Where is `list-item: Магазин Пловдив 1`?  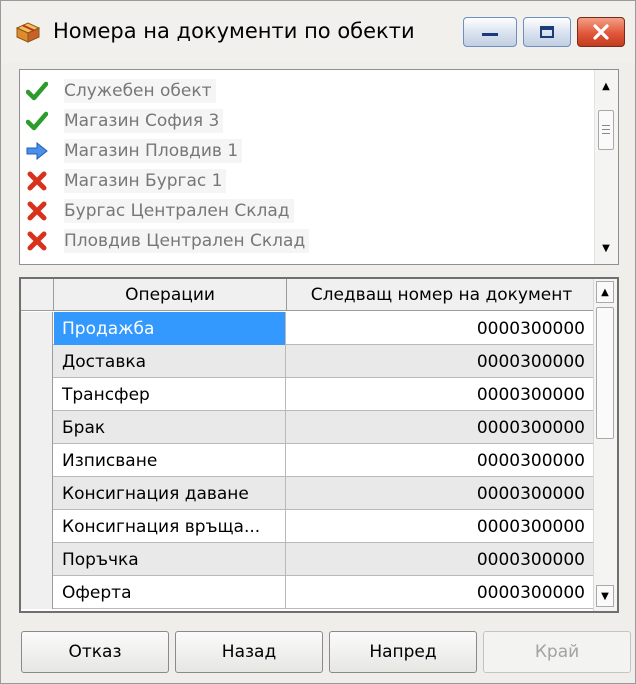 list-item: Магазин Пловдив 1 is located at coordinates (132, 151).